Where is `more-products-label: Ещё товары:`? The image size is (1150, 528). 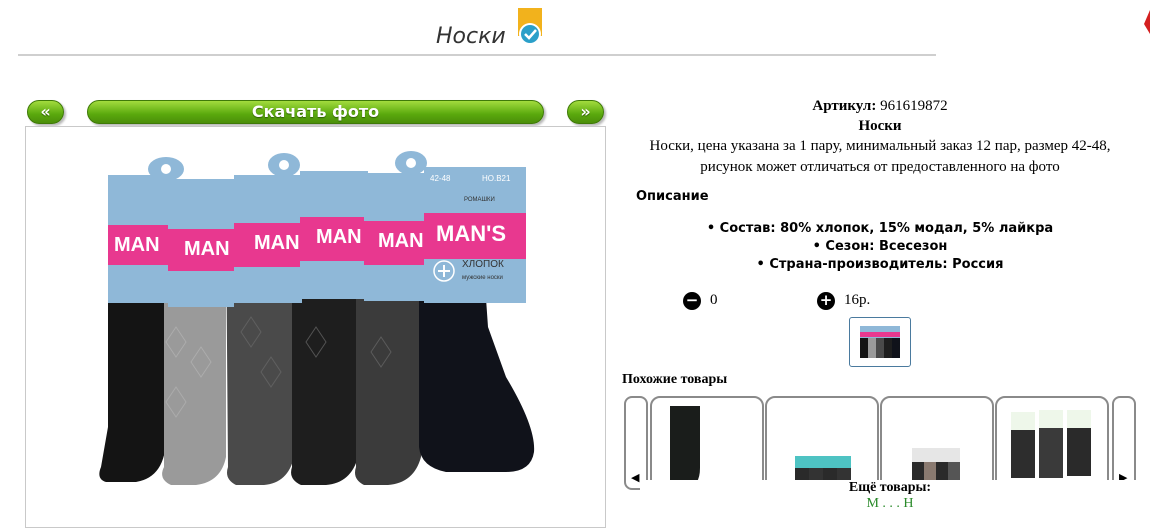
more-products-label: Ещё товары: is located at coordinates (890, 487).